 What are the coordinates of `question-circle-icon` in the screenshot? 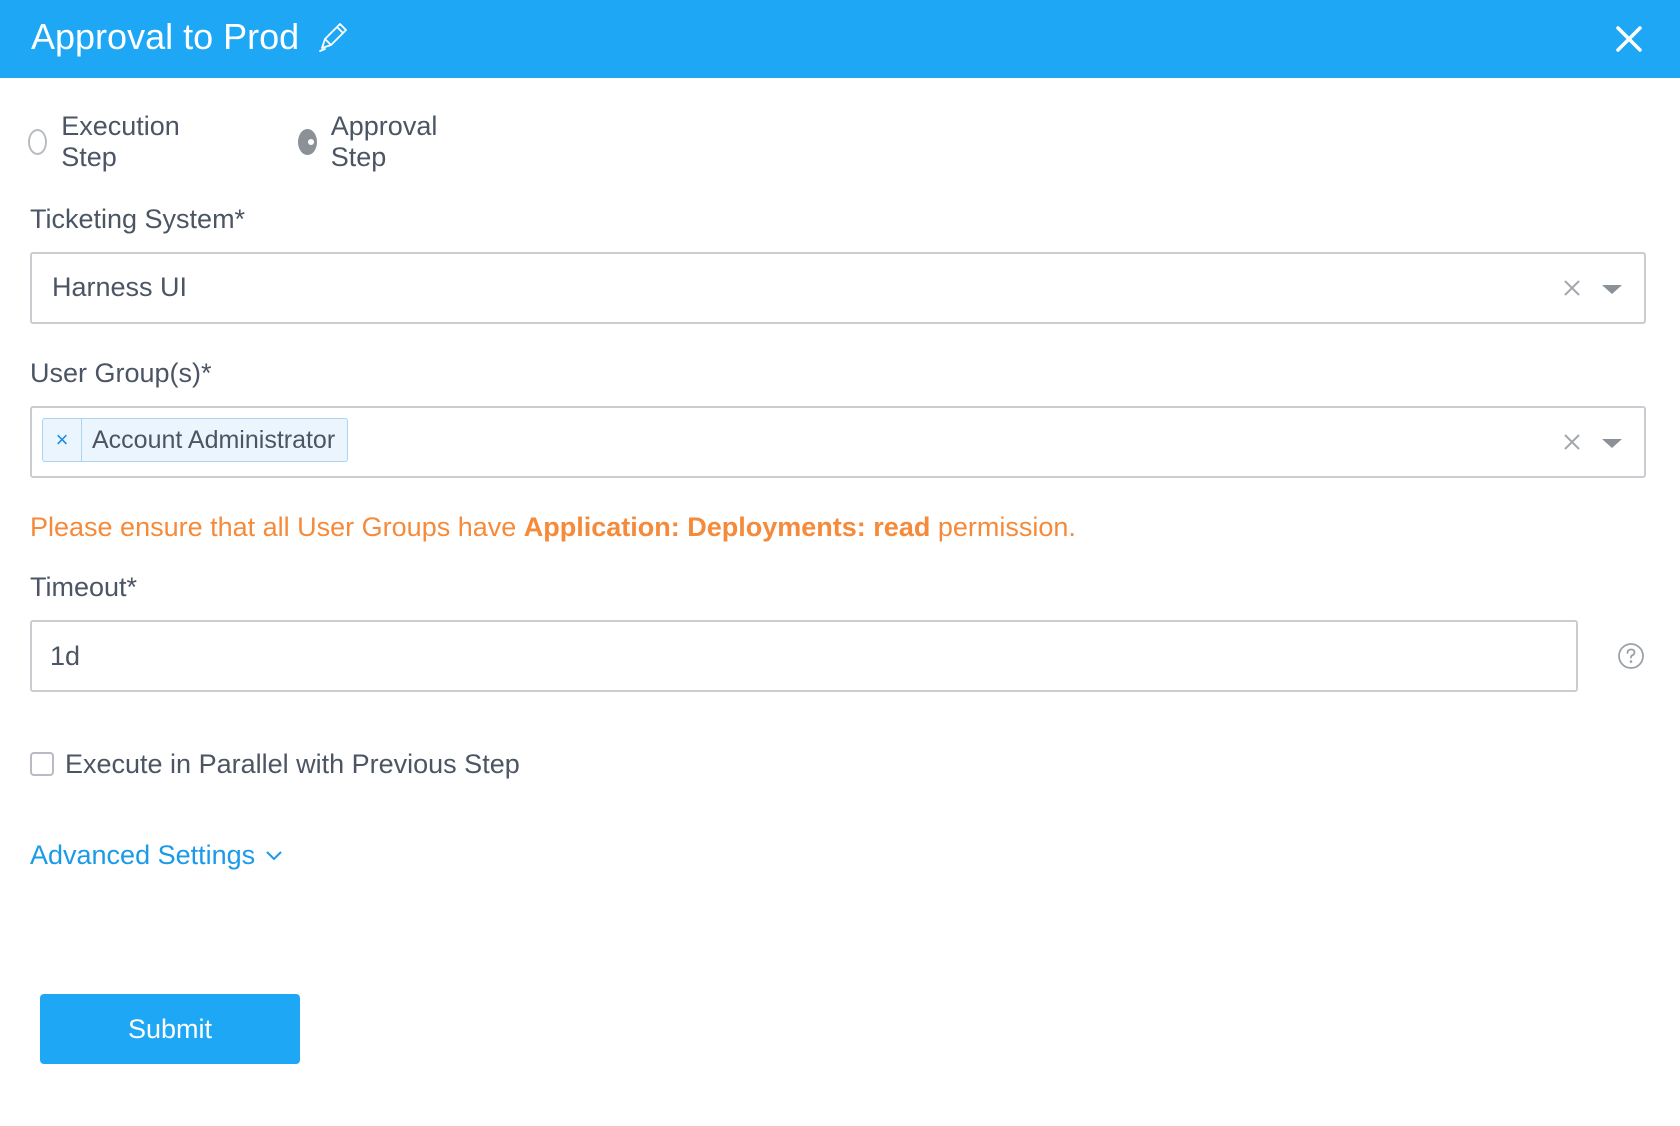 It's located at (1631, 656).